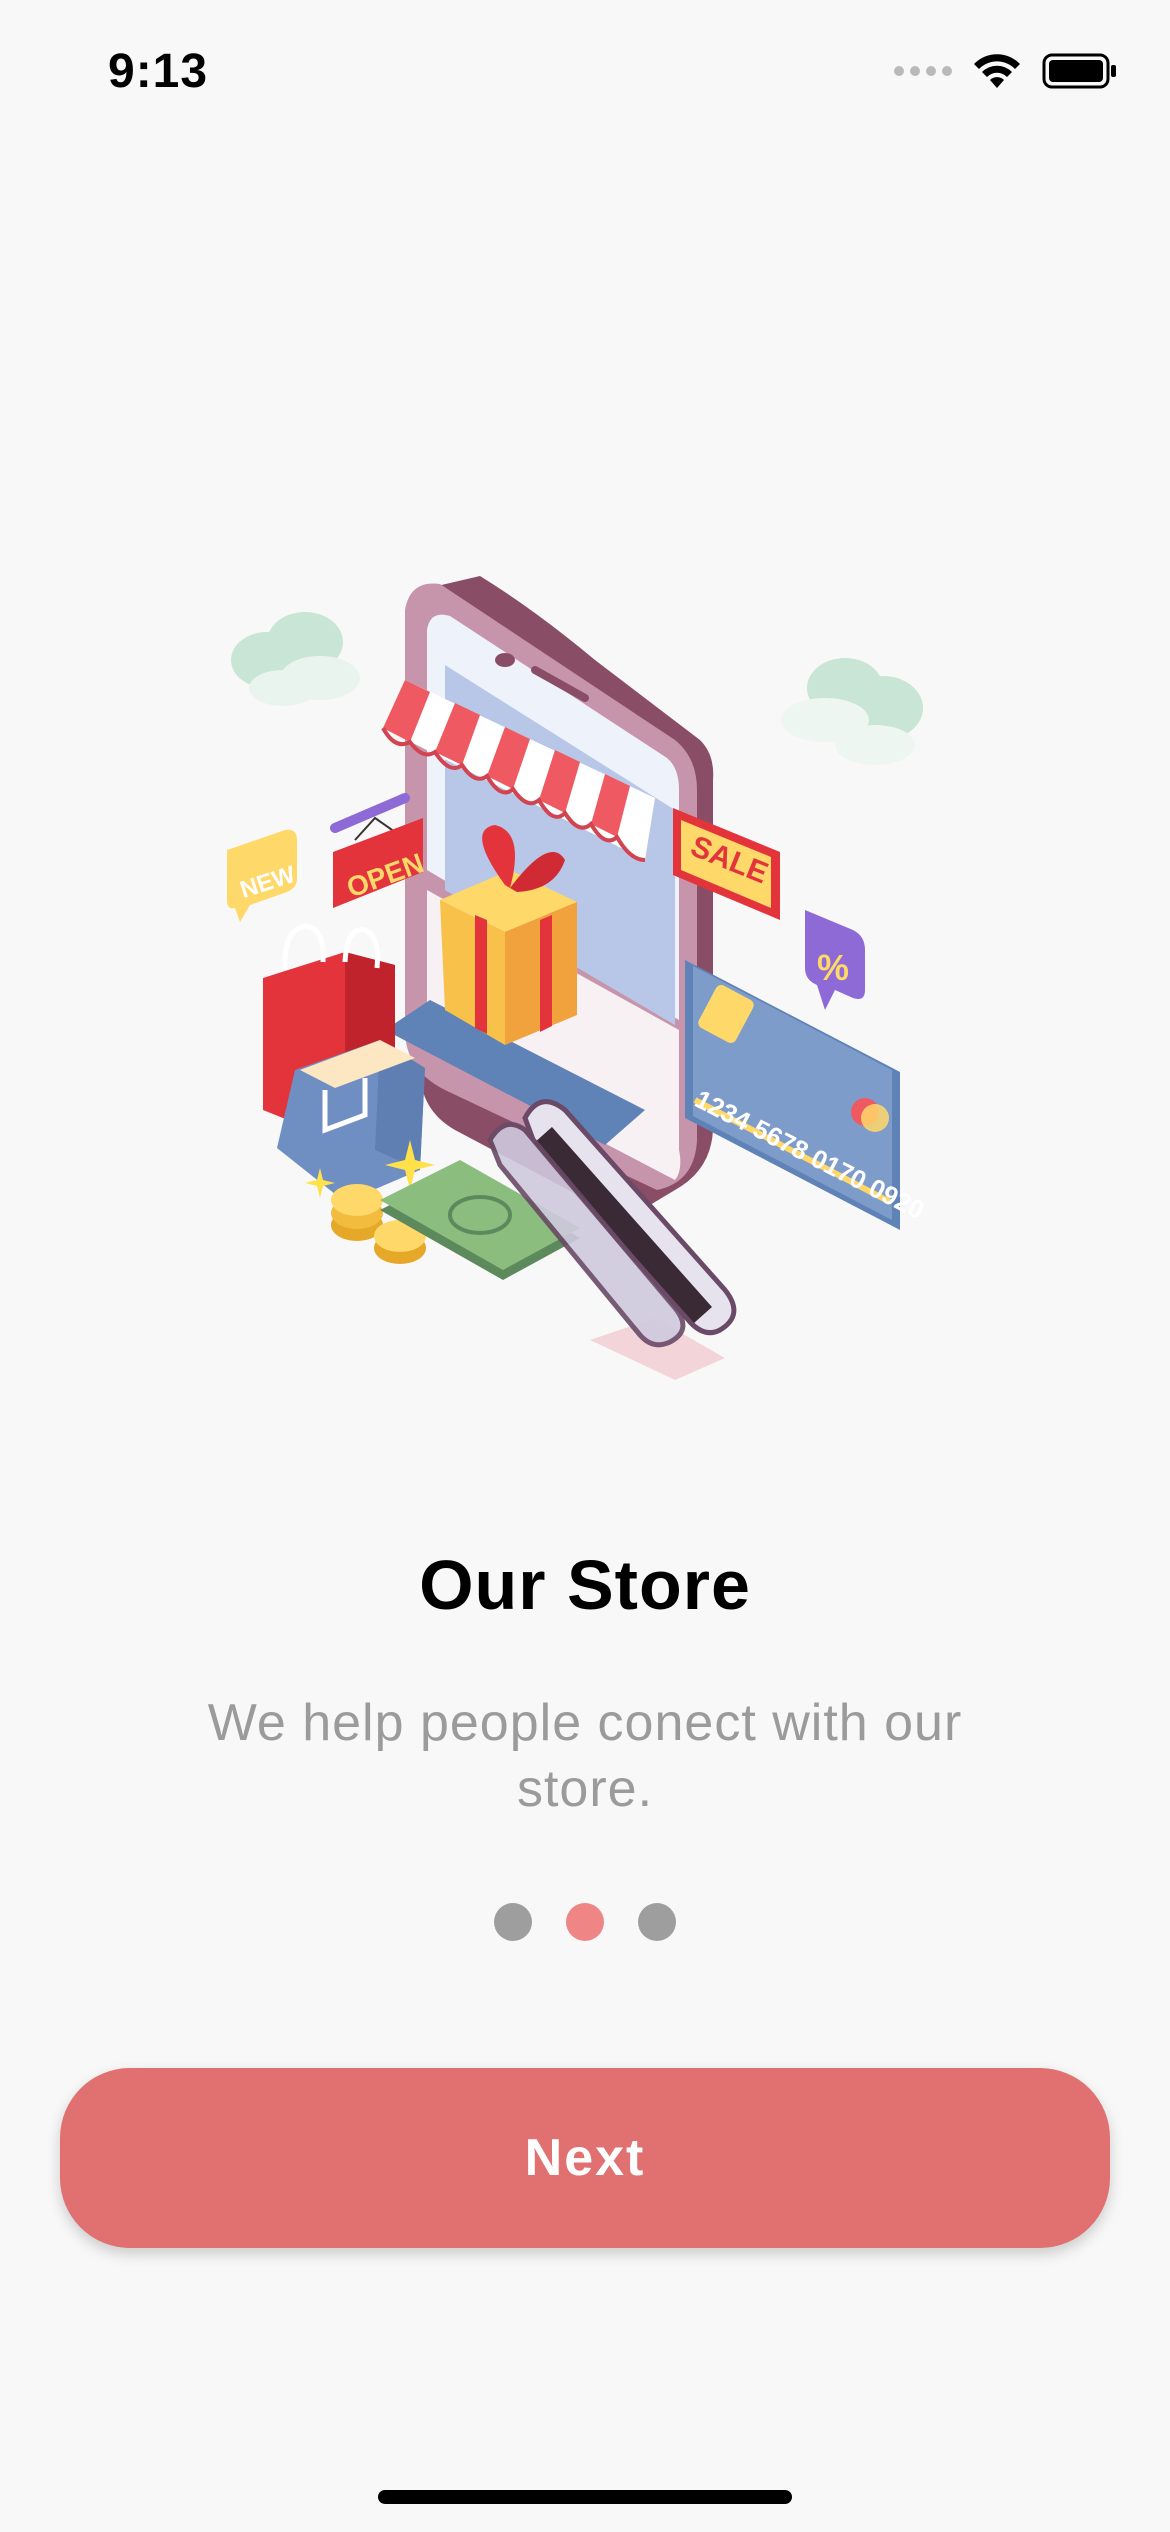  Describe the element at coordinates (263, 875) in the screenshot. I see `new-badge-icon: NEW` at that location.